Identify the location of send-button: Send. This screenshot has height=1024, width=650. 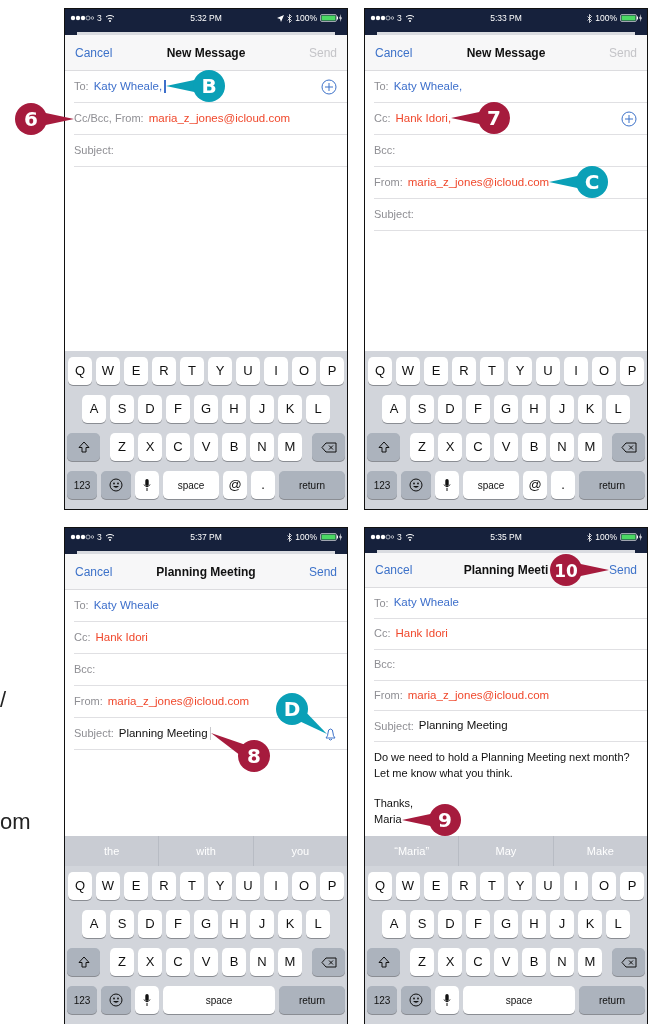
(322, 571).